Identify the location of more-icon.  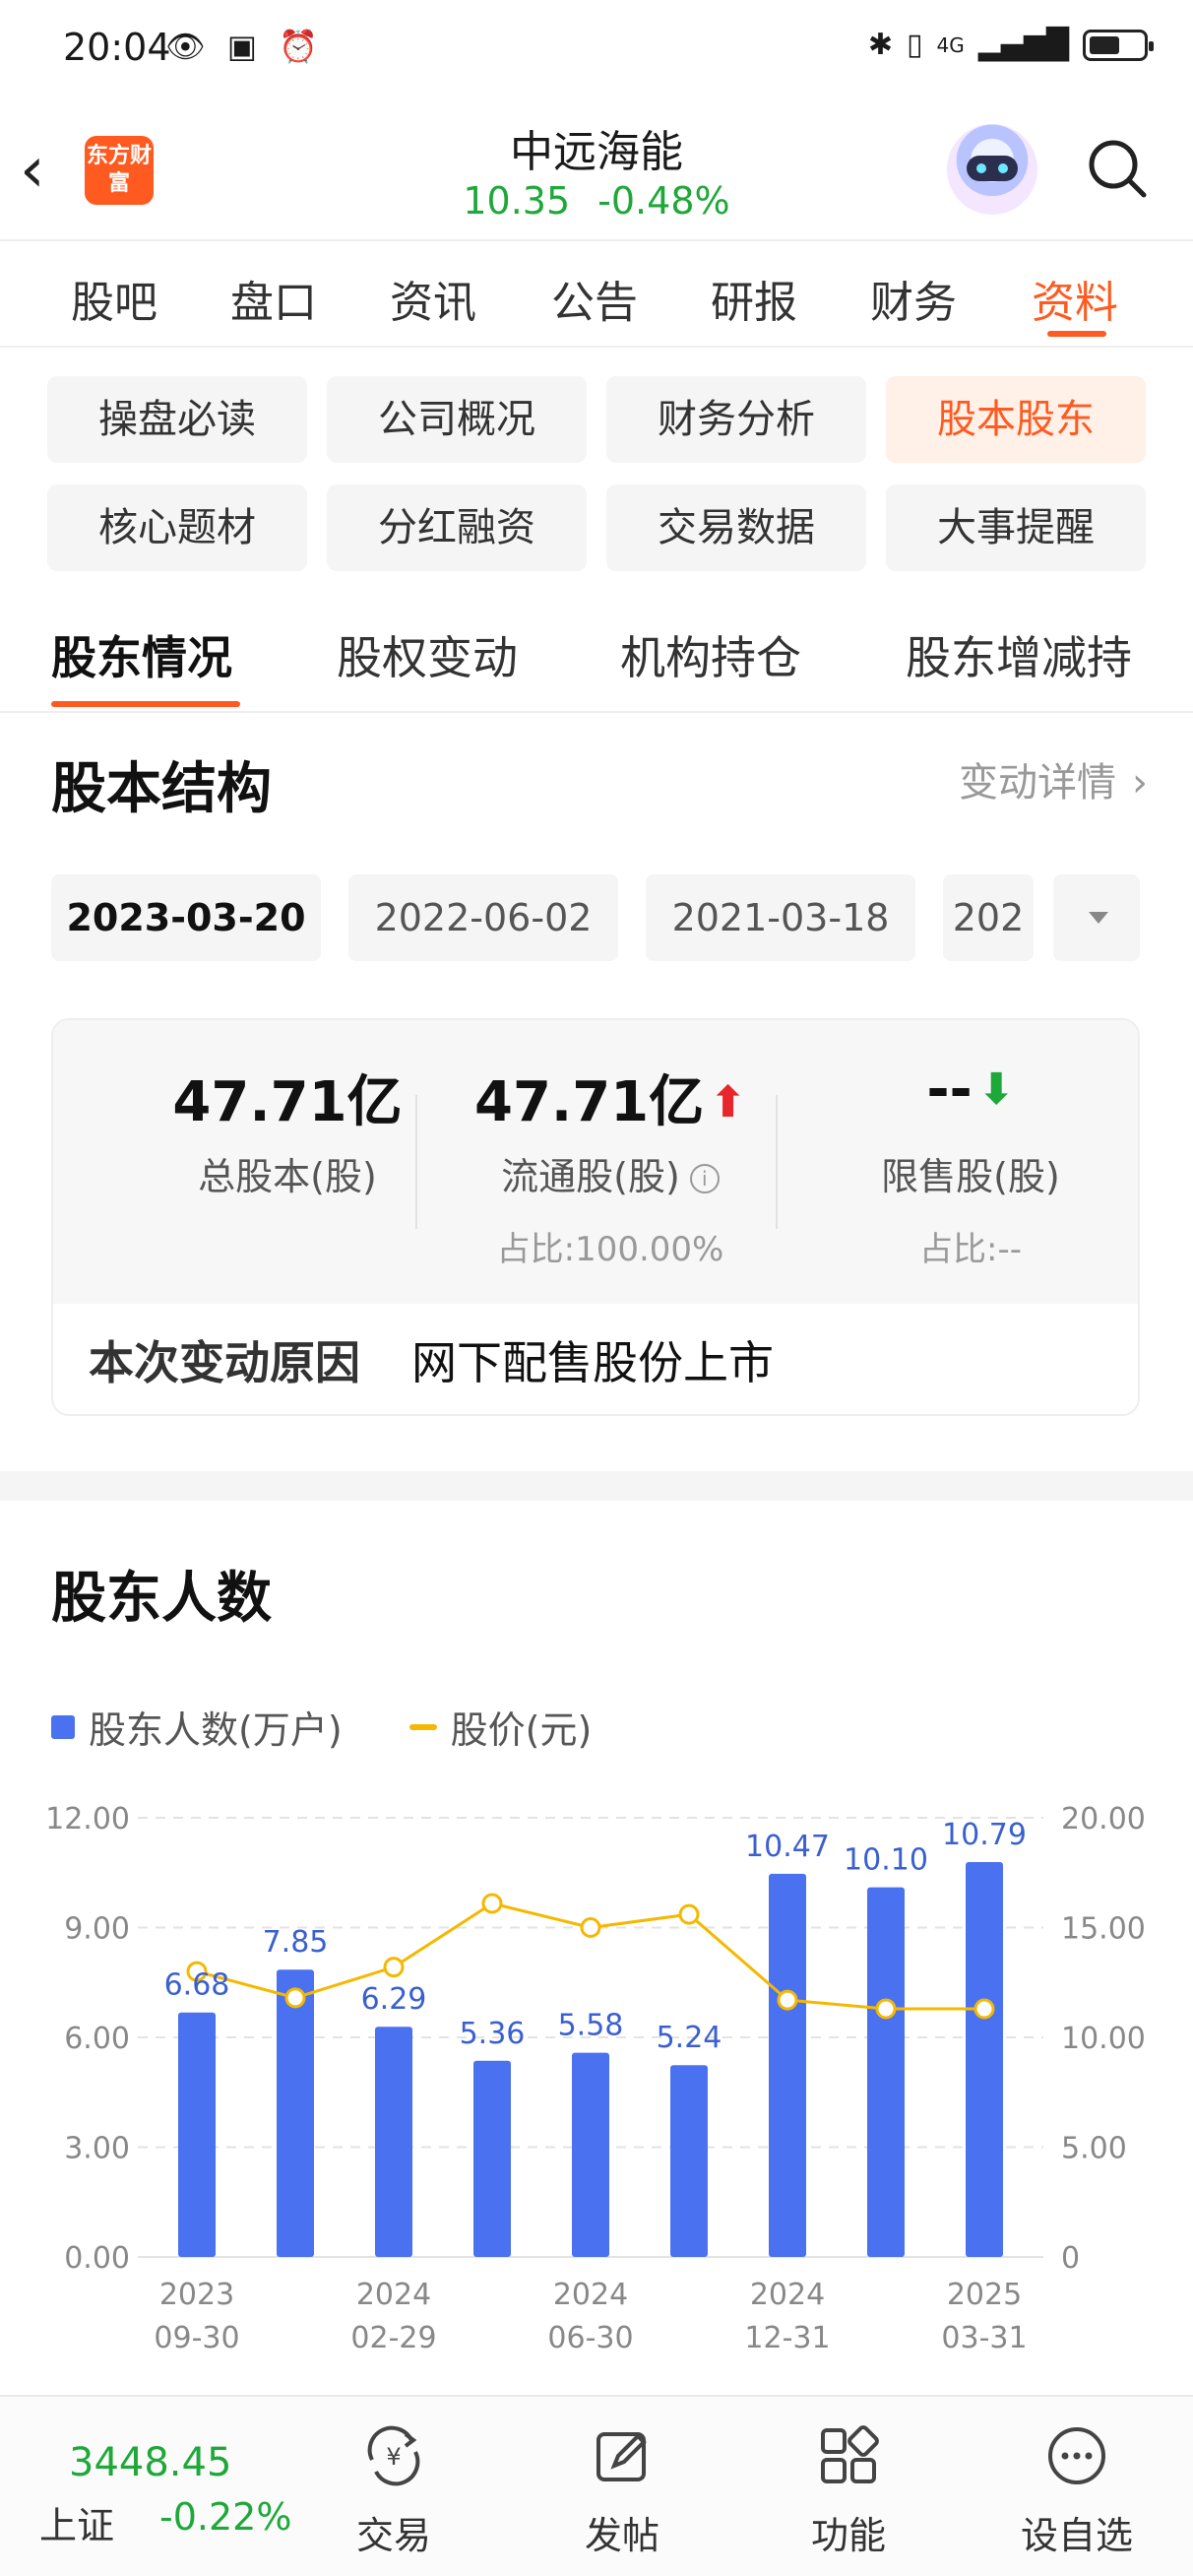
(1076, 2455).